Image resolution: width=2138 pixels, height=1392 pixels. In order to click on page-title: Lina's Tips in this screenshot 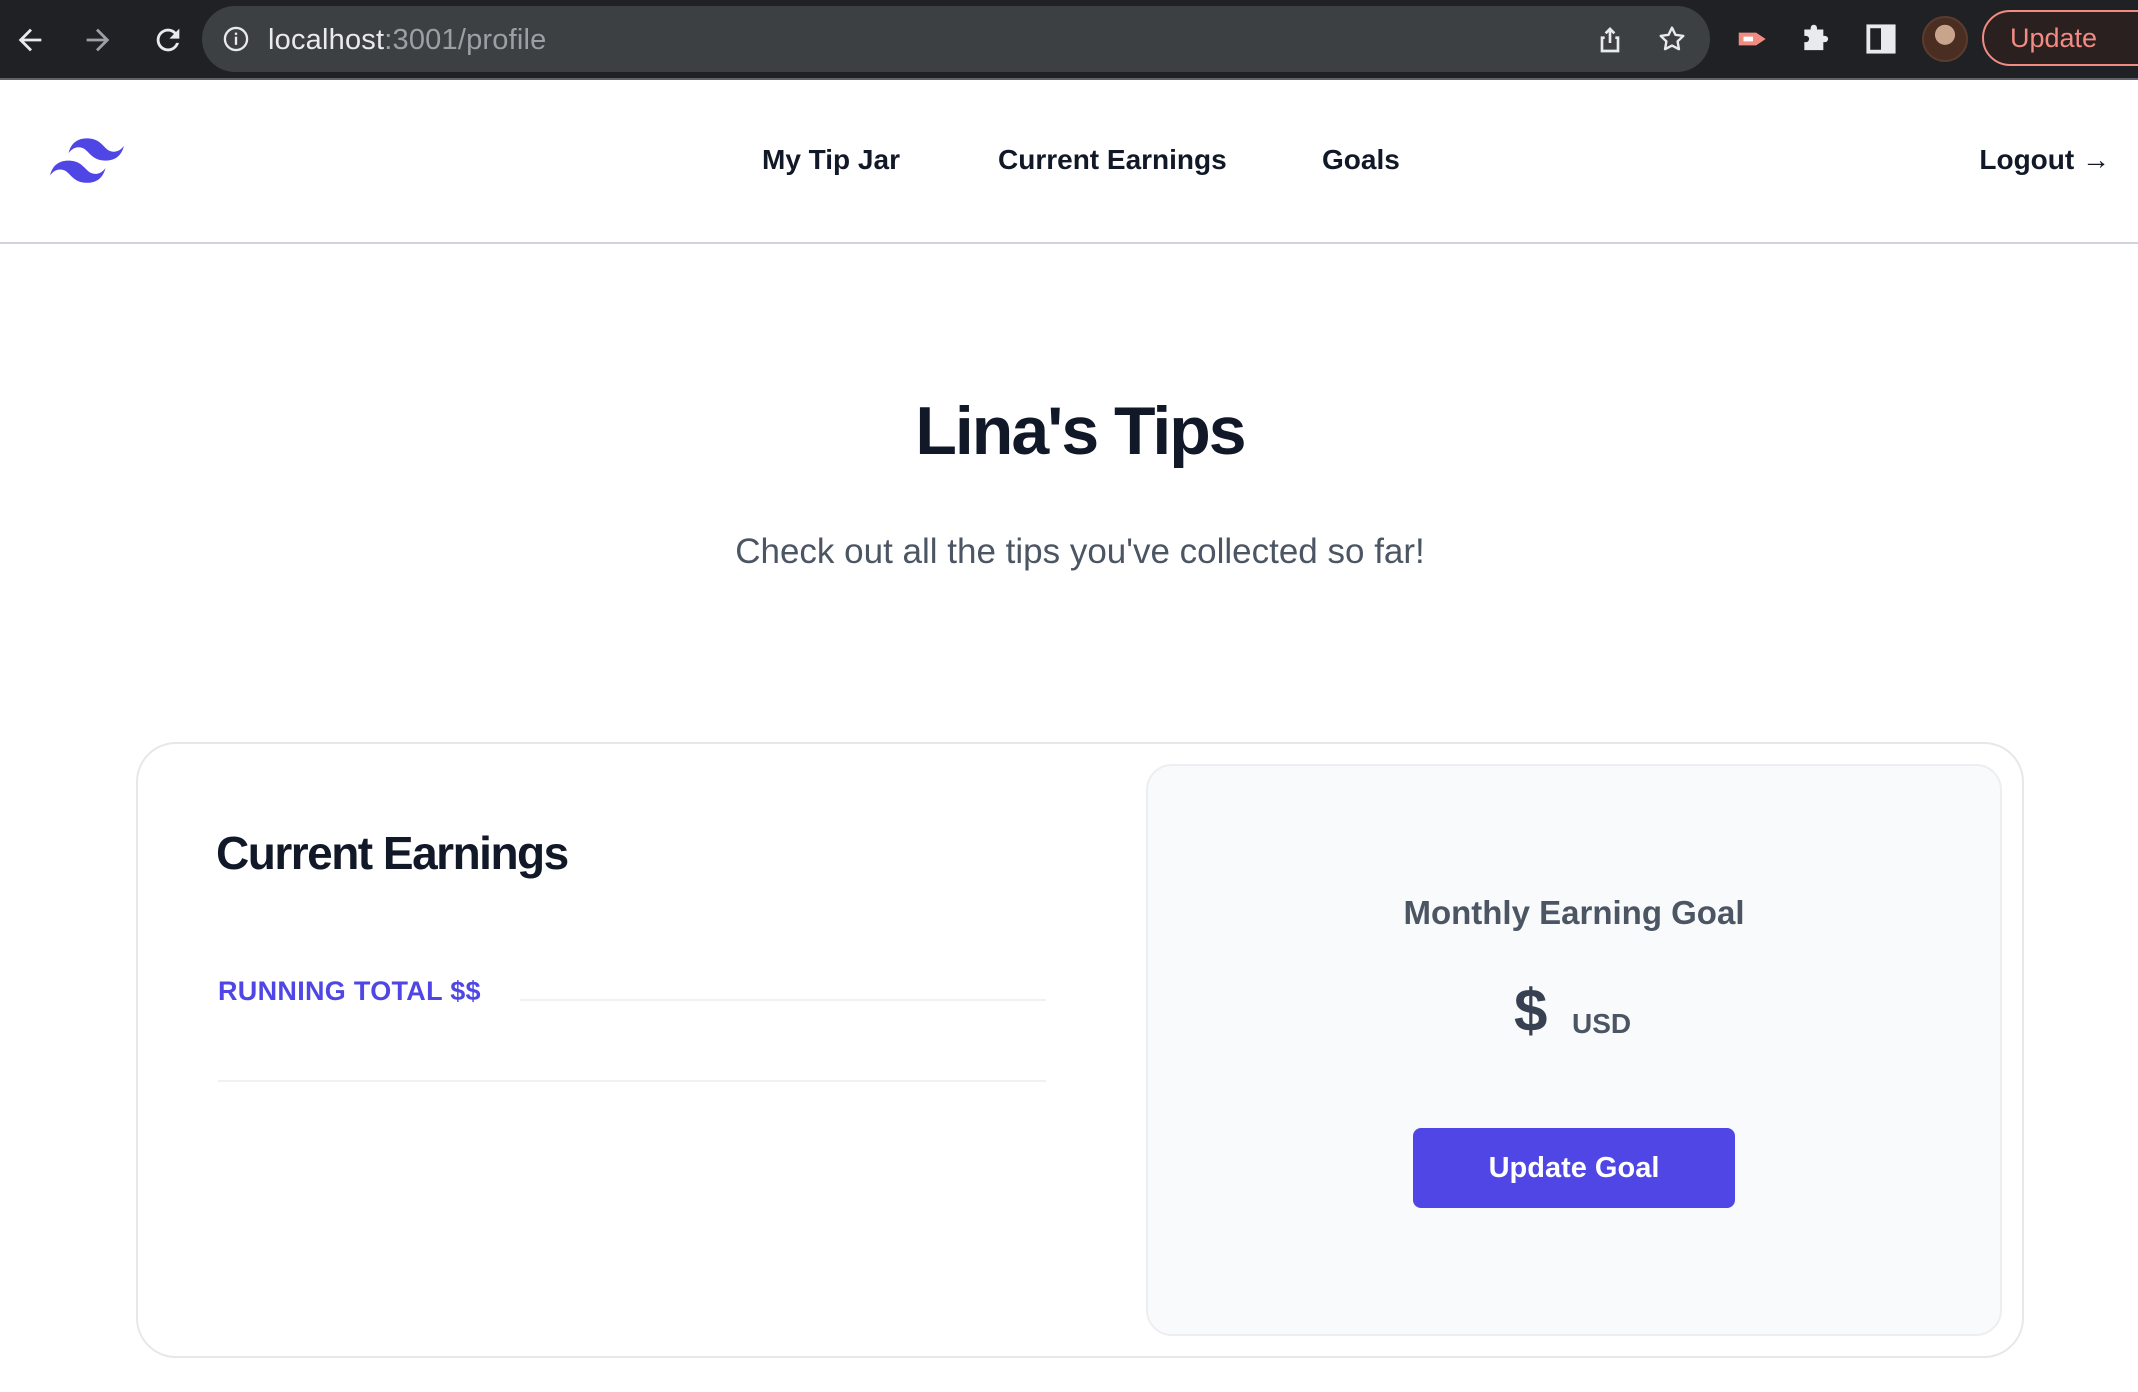, I will do `click(1080, 431)`.